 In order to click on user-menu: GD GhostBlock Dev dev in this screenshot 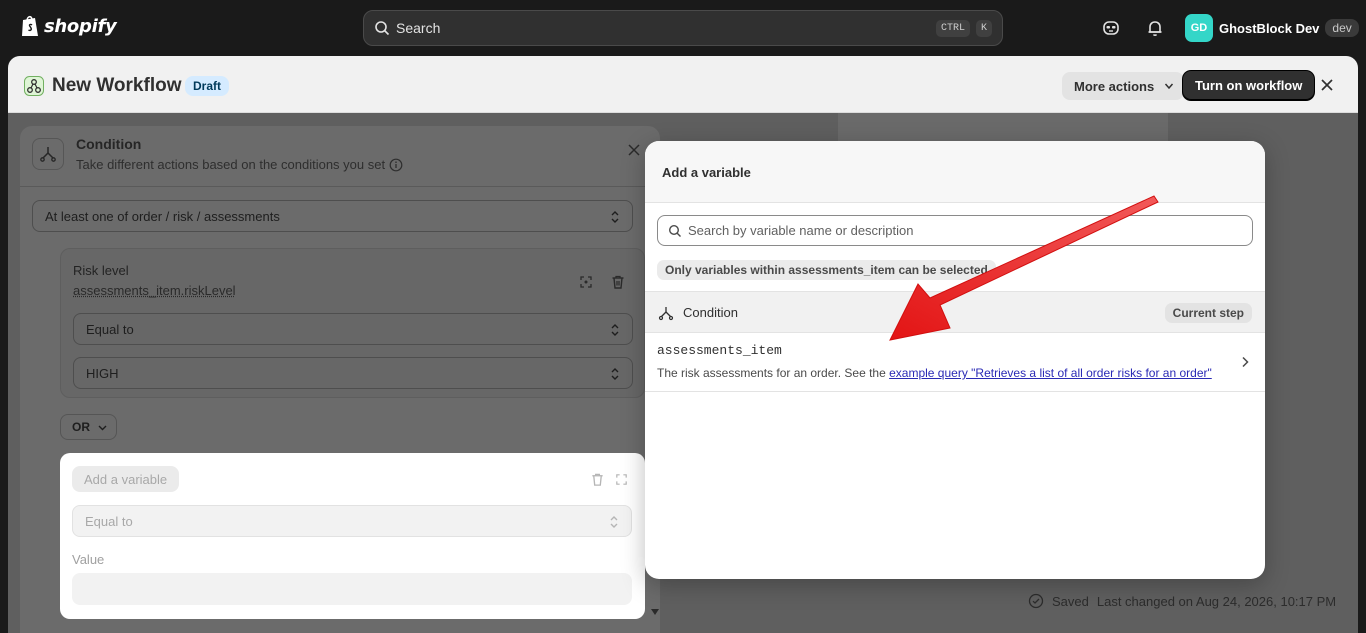, I will do `click(1272, 28)`.